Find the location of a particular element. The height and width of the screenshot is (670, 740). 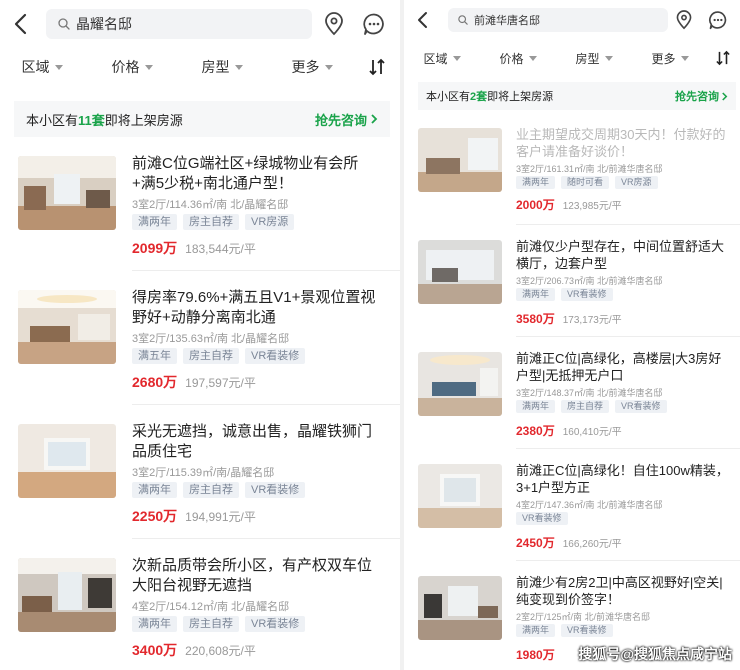

listing-price: 3400万 is located at coordinates (155, 650).